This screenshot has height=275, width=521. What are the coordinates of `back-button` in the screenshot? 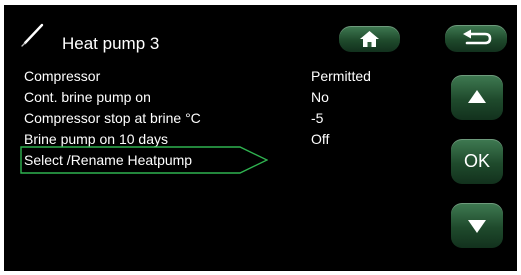 It's located at (476, 38).